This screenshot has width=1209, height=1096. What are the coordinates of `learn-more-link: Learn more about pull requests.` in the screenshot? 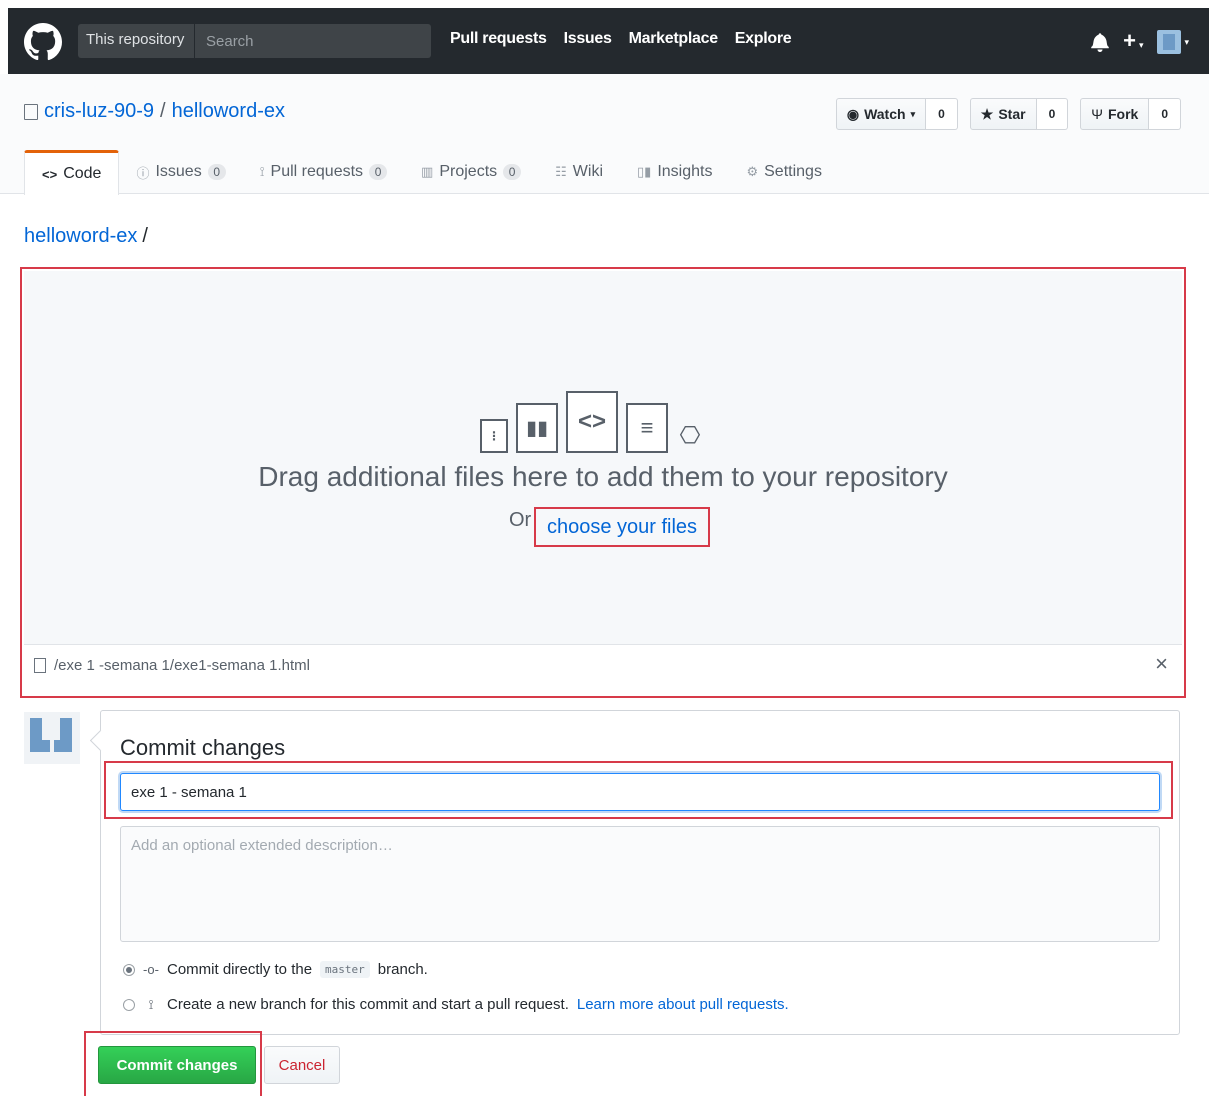 It's located at (683, 1004).